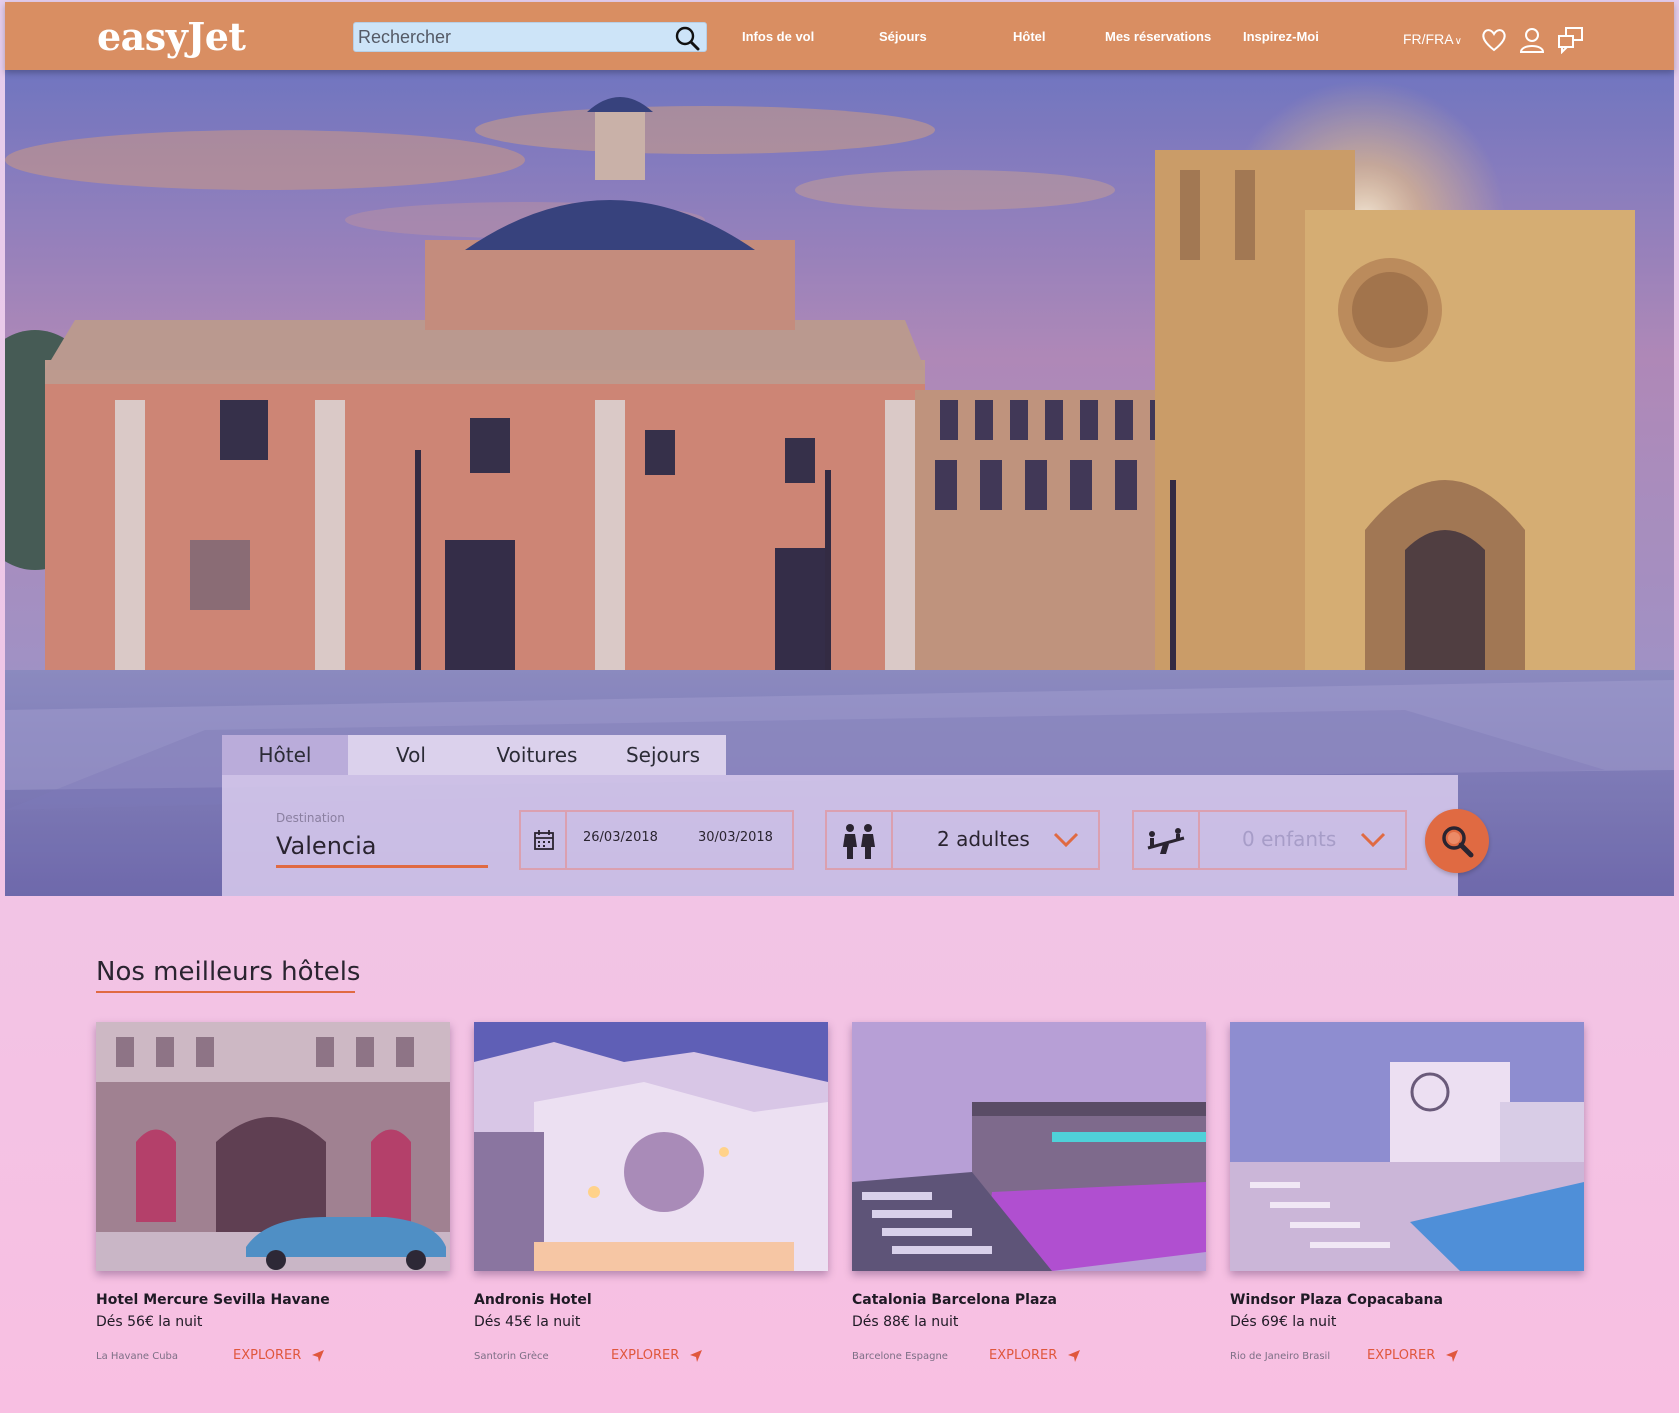  Describe the element at coordinates (900, 1356) in the screenshot. I see `hotel-location: Barcelone Espagne` at that location.